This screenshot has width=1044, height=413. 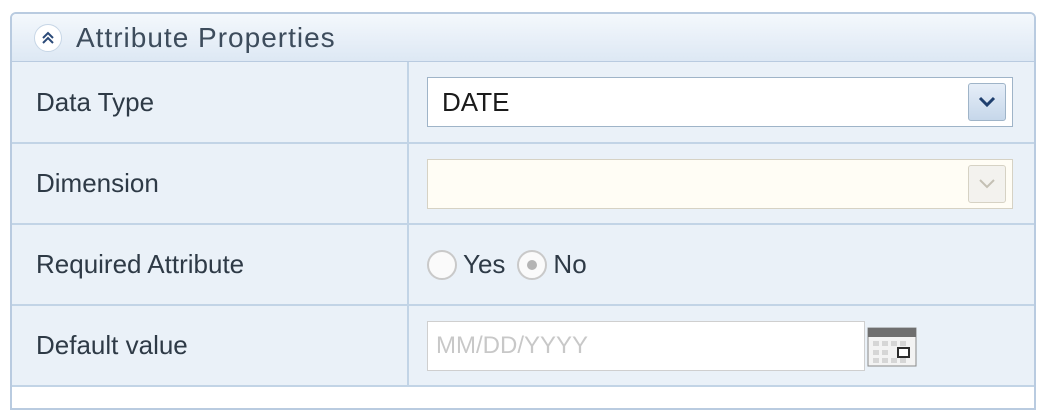 What do you see at coordinates (442, 264) in the screenshot?
I see `radio-yes` at bounding box center [442, 264].